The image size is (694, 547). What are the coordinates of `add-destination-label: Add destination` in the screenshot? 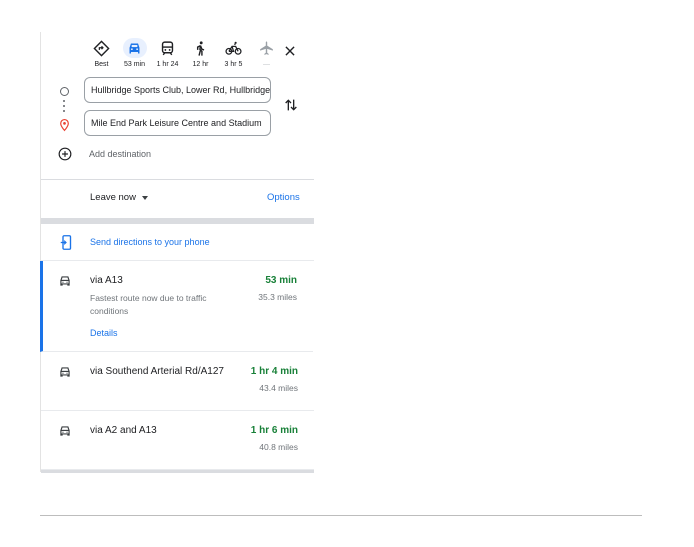 It's located at (120, 154).